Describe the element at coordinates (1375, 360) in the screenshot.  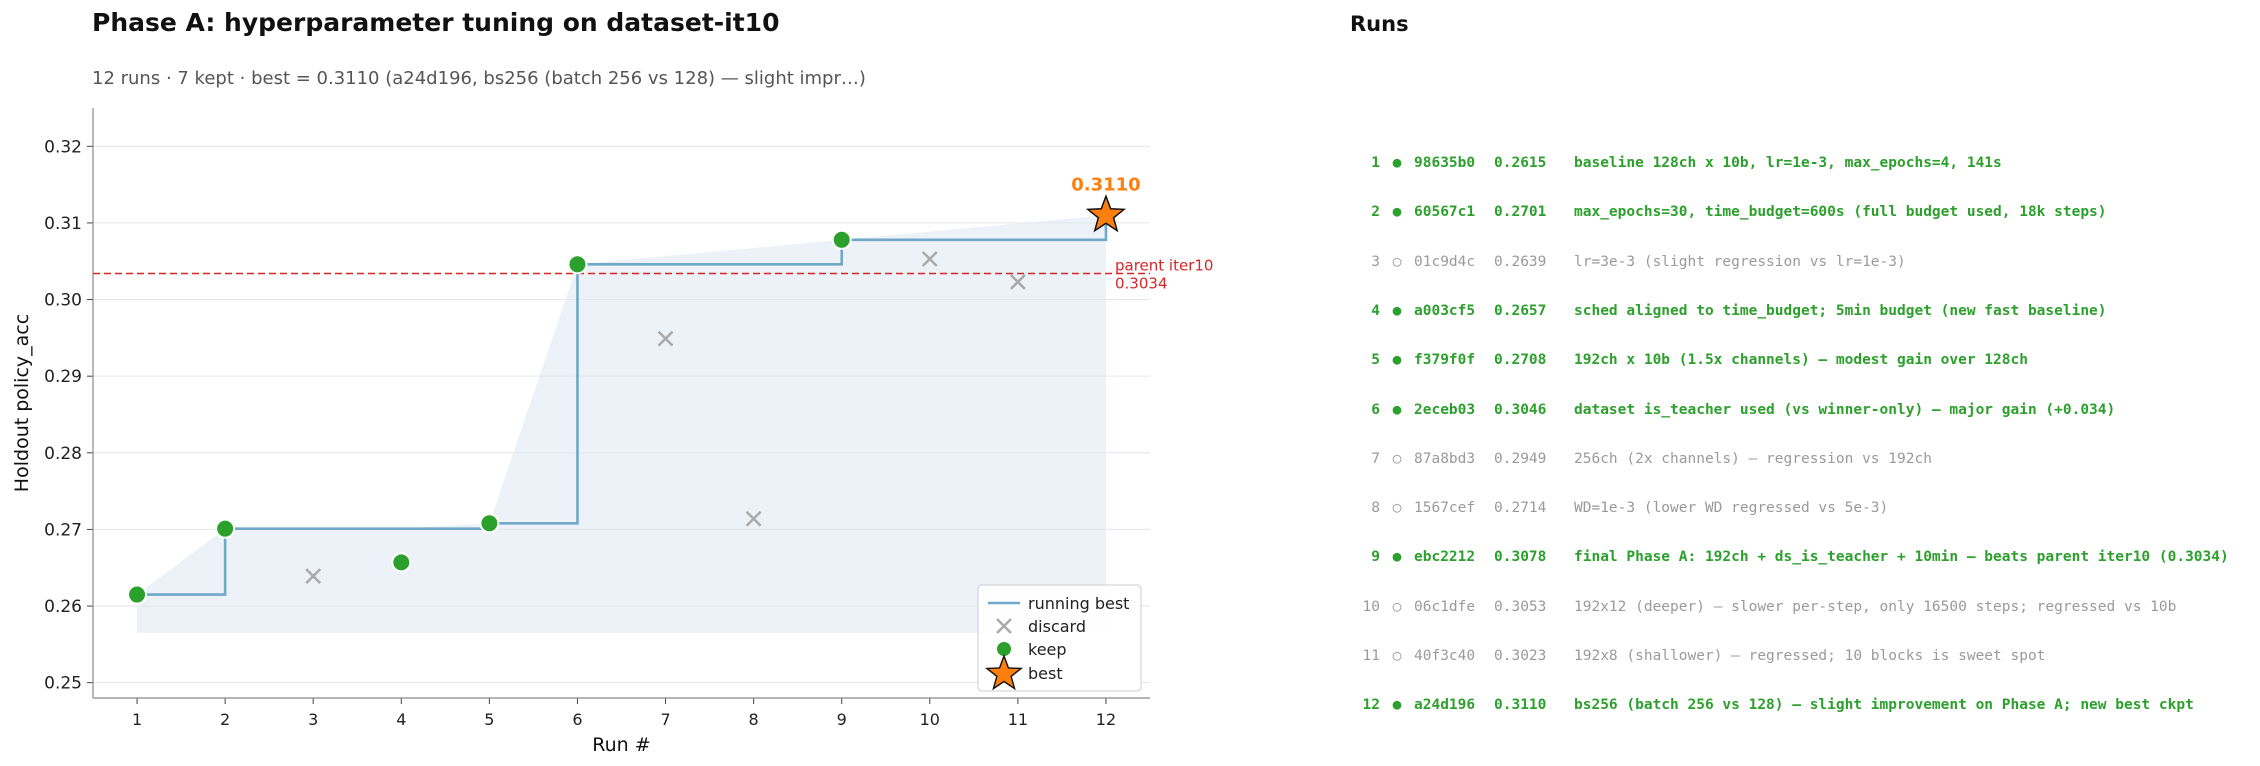
I see `run-number: 5` at that location.